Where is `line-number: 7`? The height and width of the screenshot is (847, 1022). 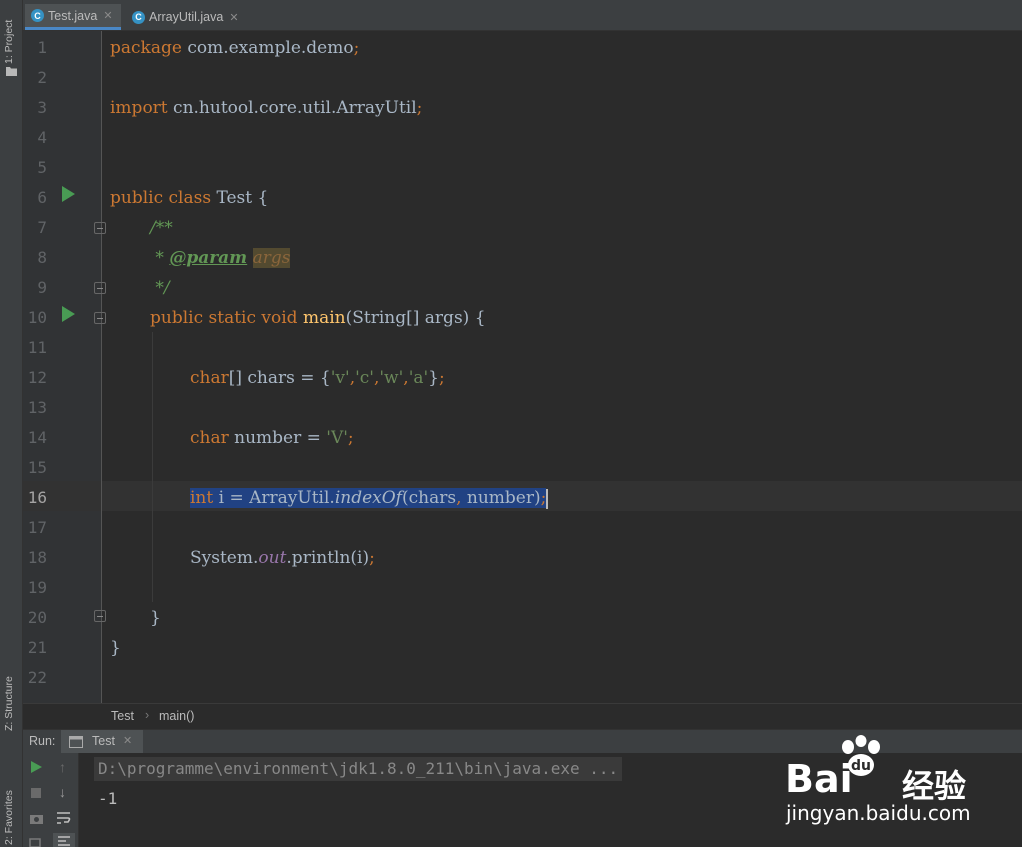
line-number: 7 is located at coordinates (42, 227).